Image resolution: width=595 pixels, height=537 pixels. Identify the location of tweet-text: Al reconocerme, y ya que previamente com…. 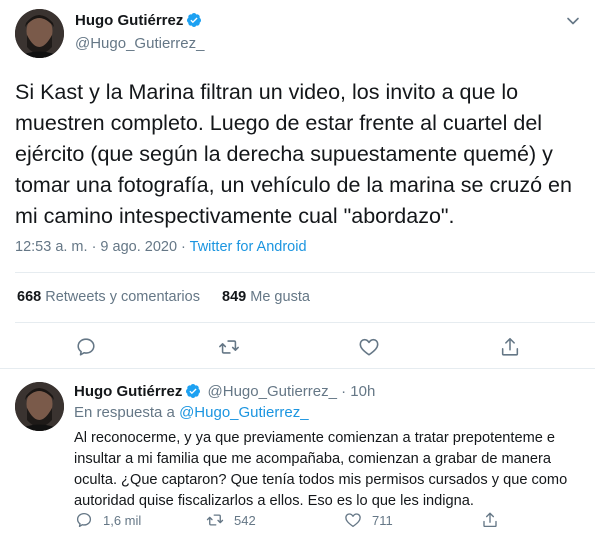
(321, 469).